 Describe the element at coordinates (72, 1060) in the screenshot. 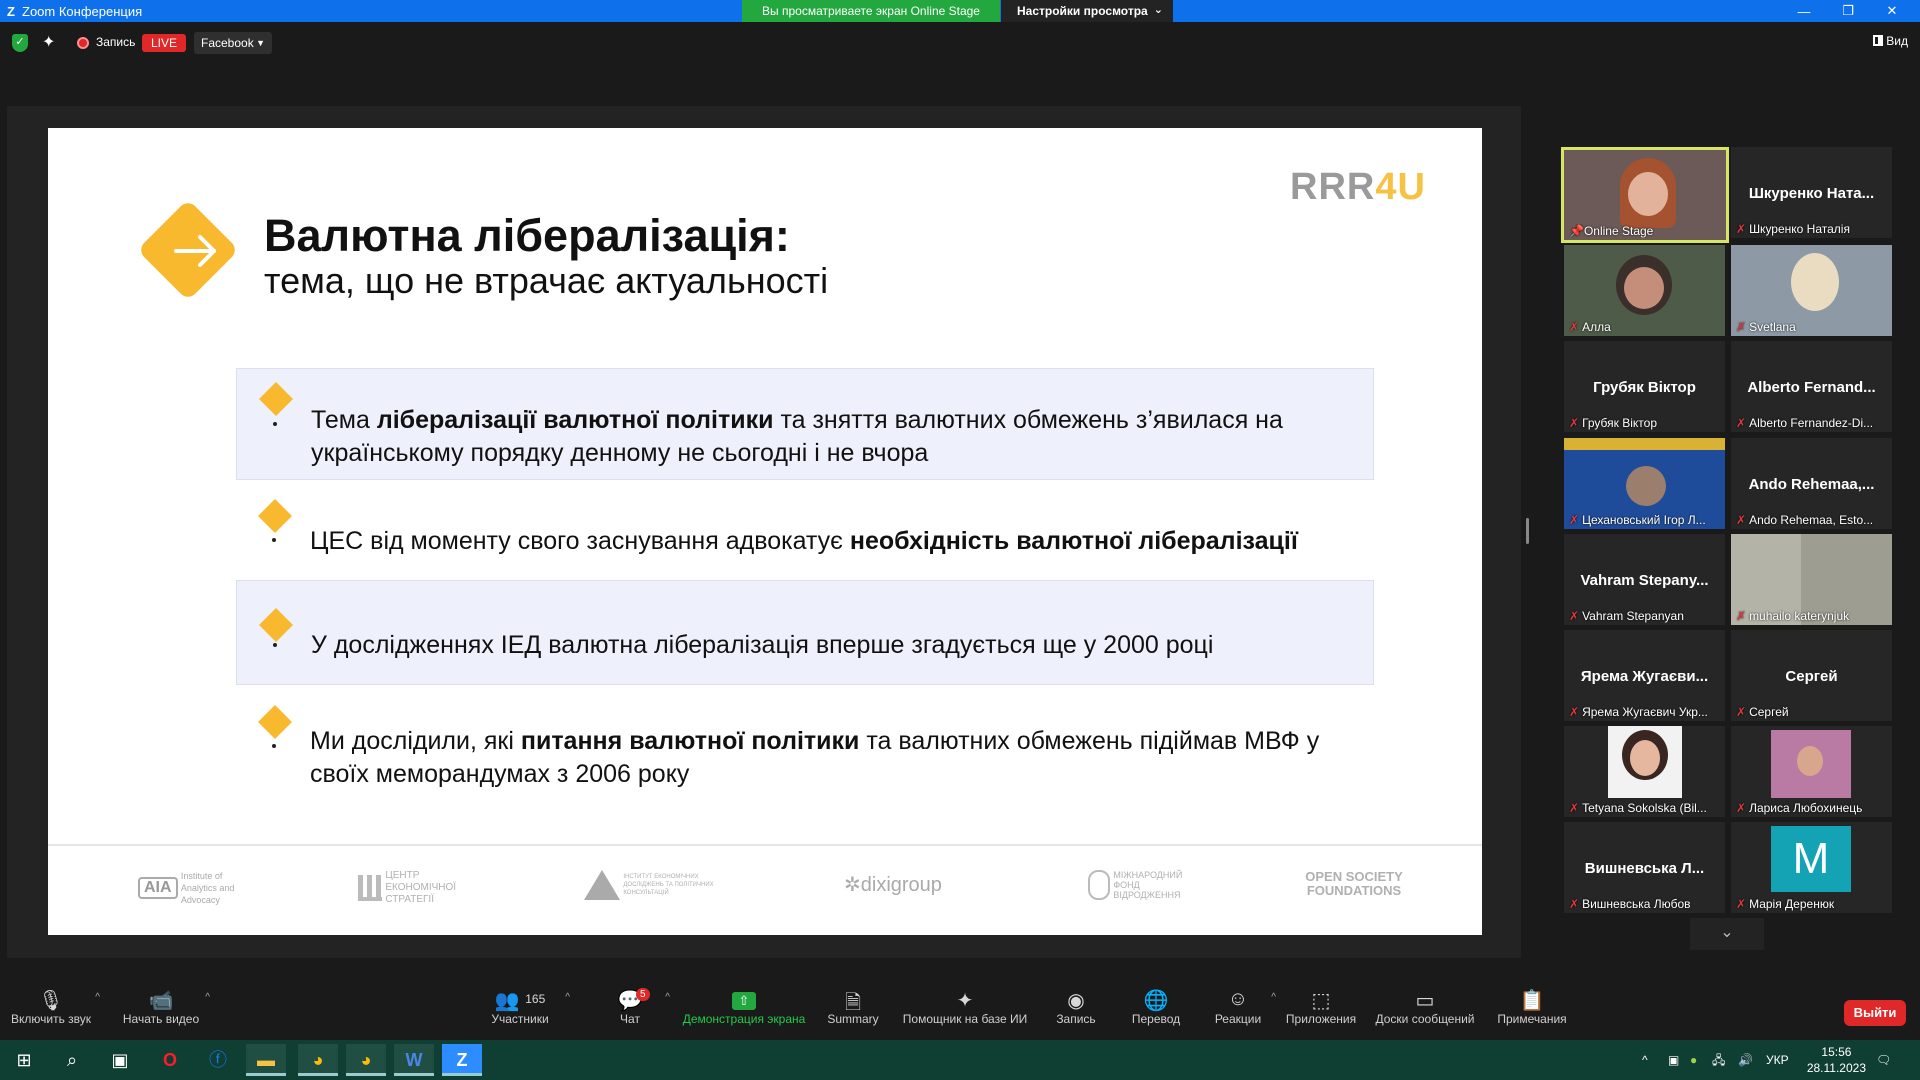

I see `search-icon: ⌕` at that location.